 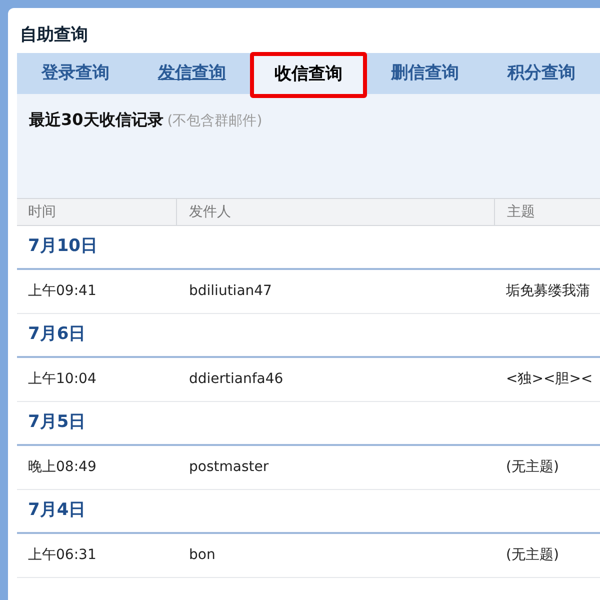 I want to click on subject-cell: <独><胆><, so click(x=549, y=379).